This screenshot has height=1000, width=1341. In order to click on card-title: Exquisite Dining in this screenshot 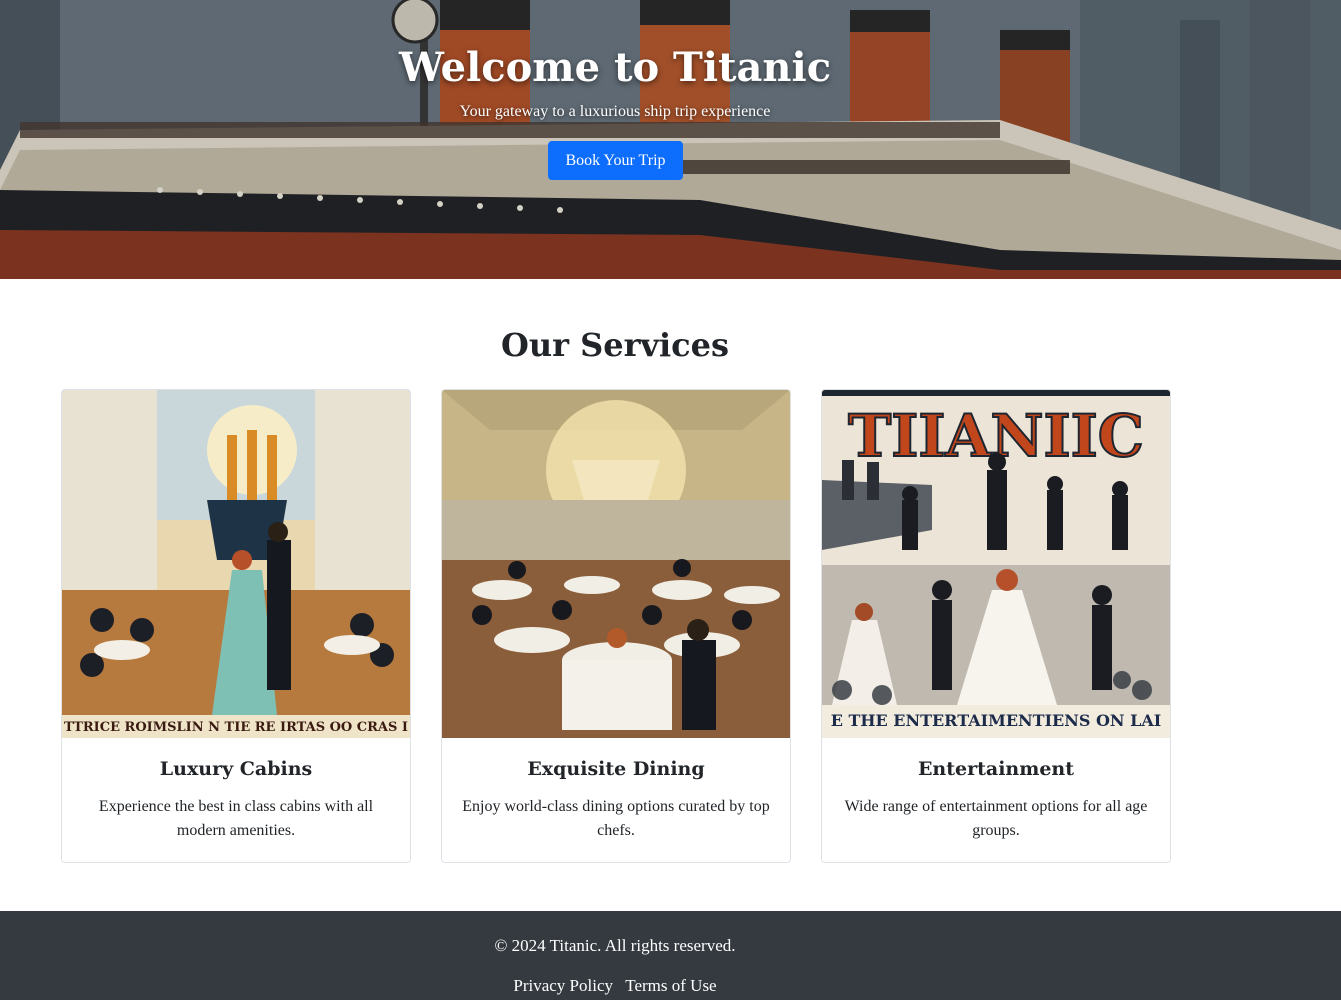, I will do `click(616, 769)`.